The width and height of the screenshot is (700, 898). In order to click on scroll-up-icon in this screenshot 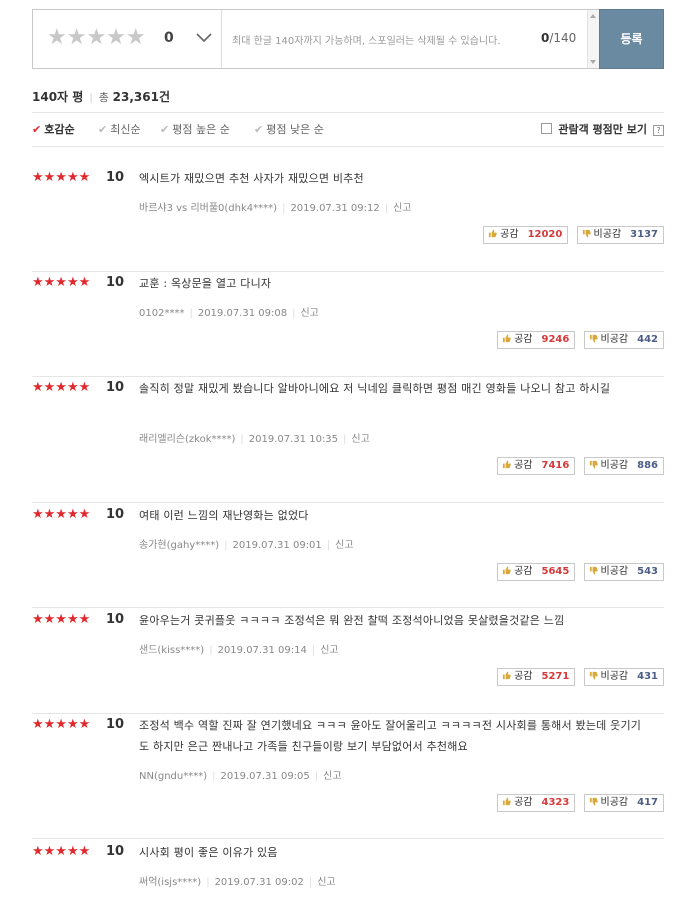, I will do `click(593, 16)`.